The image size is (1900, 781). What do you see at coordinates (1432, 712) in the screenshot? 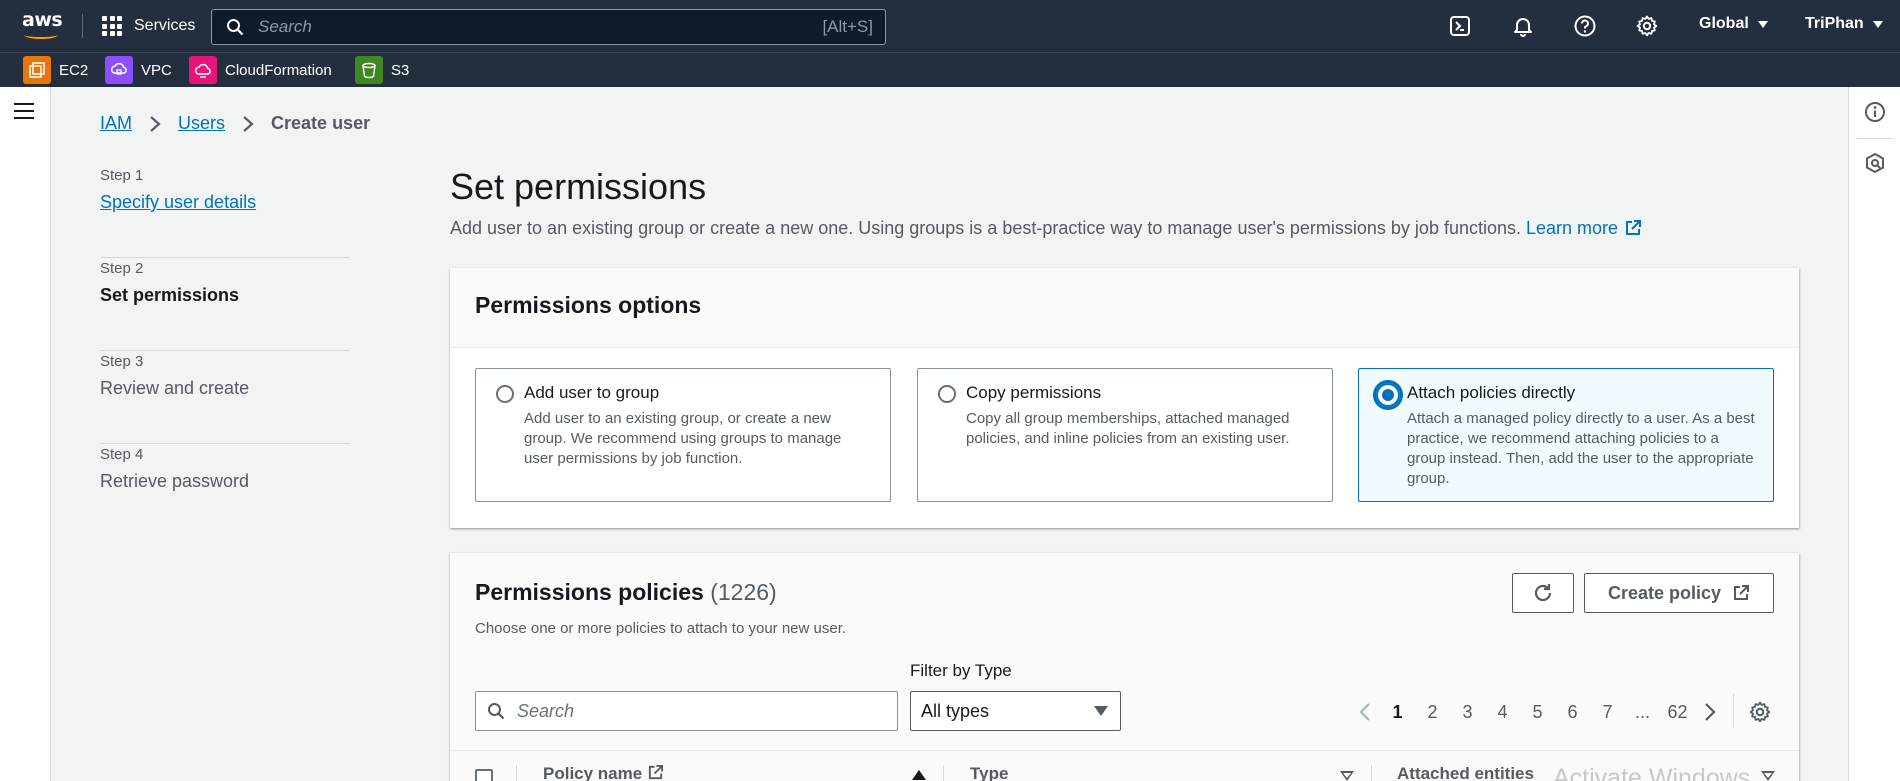
I see `page-2: 2` at bounding box center [1432, 712].